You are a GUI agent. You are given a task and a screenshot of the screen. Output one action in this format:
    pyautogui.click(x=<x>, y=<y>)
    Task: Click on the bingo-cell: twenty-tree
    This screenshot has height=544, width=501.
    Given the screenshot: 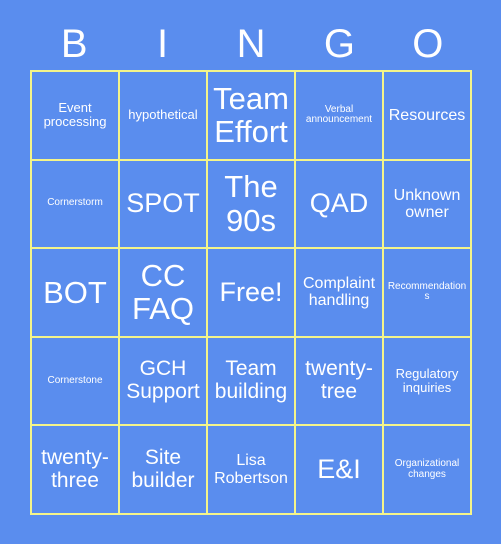 What is the action you would take?
    pyautogui.click(x=340, y=382)
    